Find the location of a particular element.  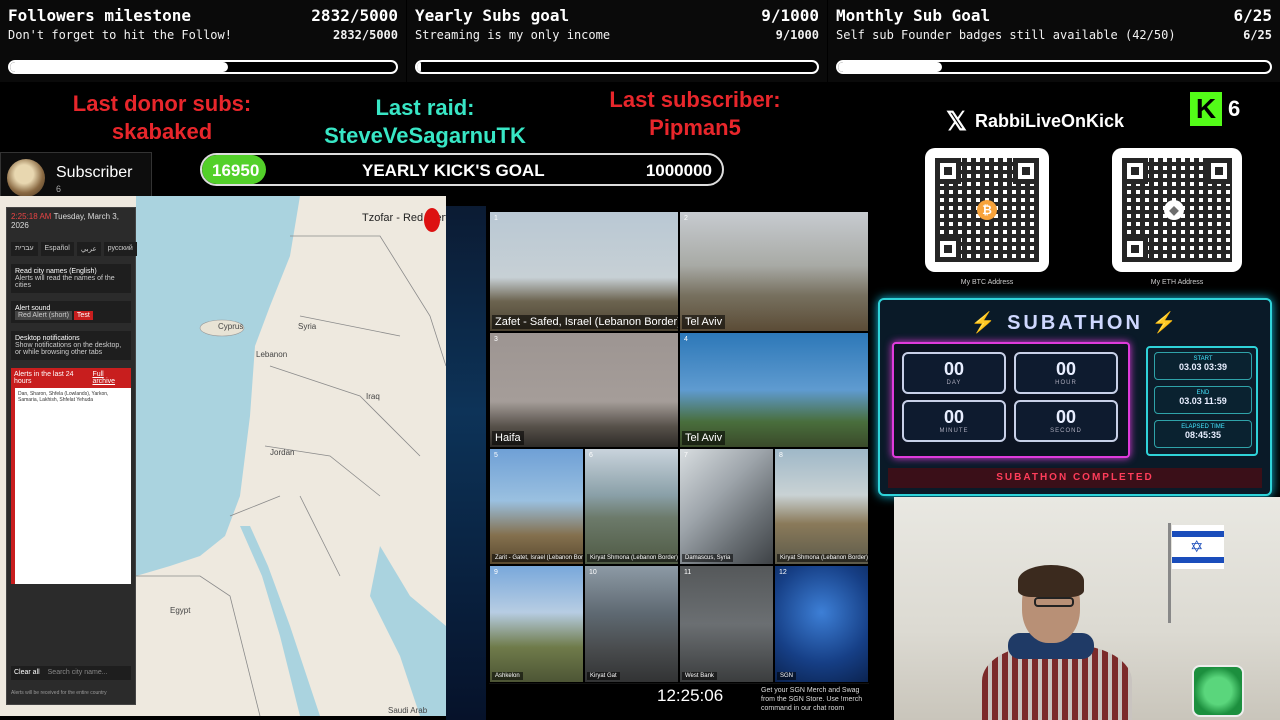

camera-number: 7 is located at coordinates (686, 455).